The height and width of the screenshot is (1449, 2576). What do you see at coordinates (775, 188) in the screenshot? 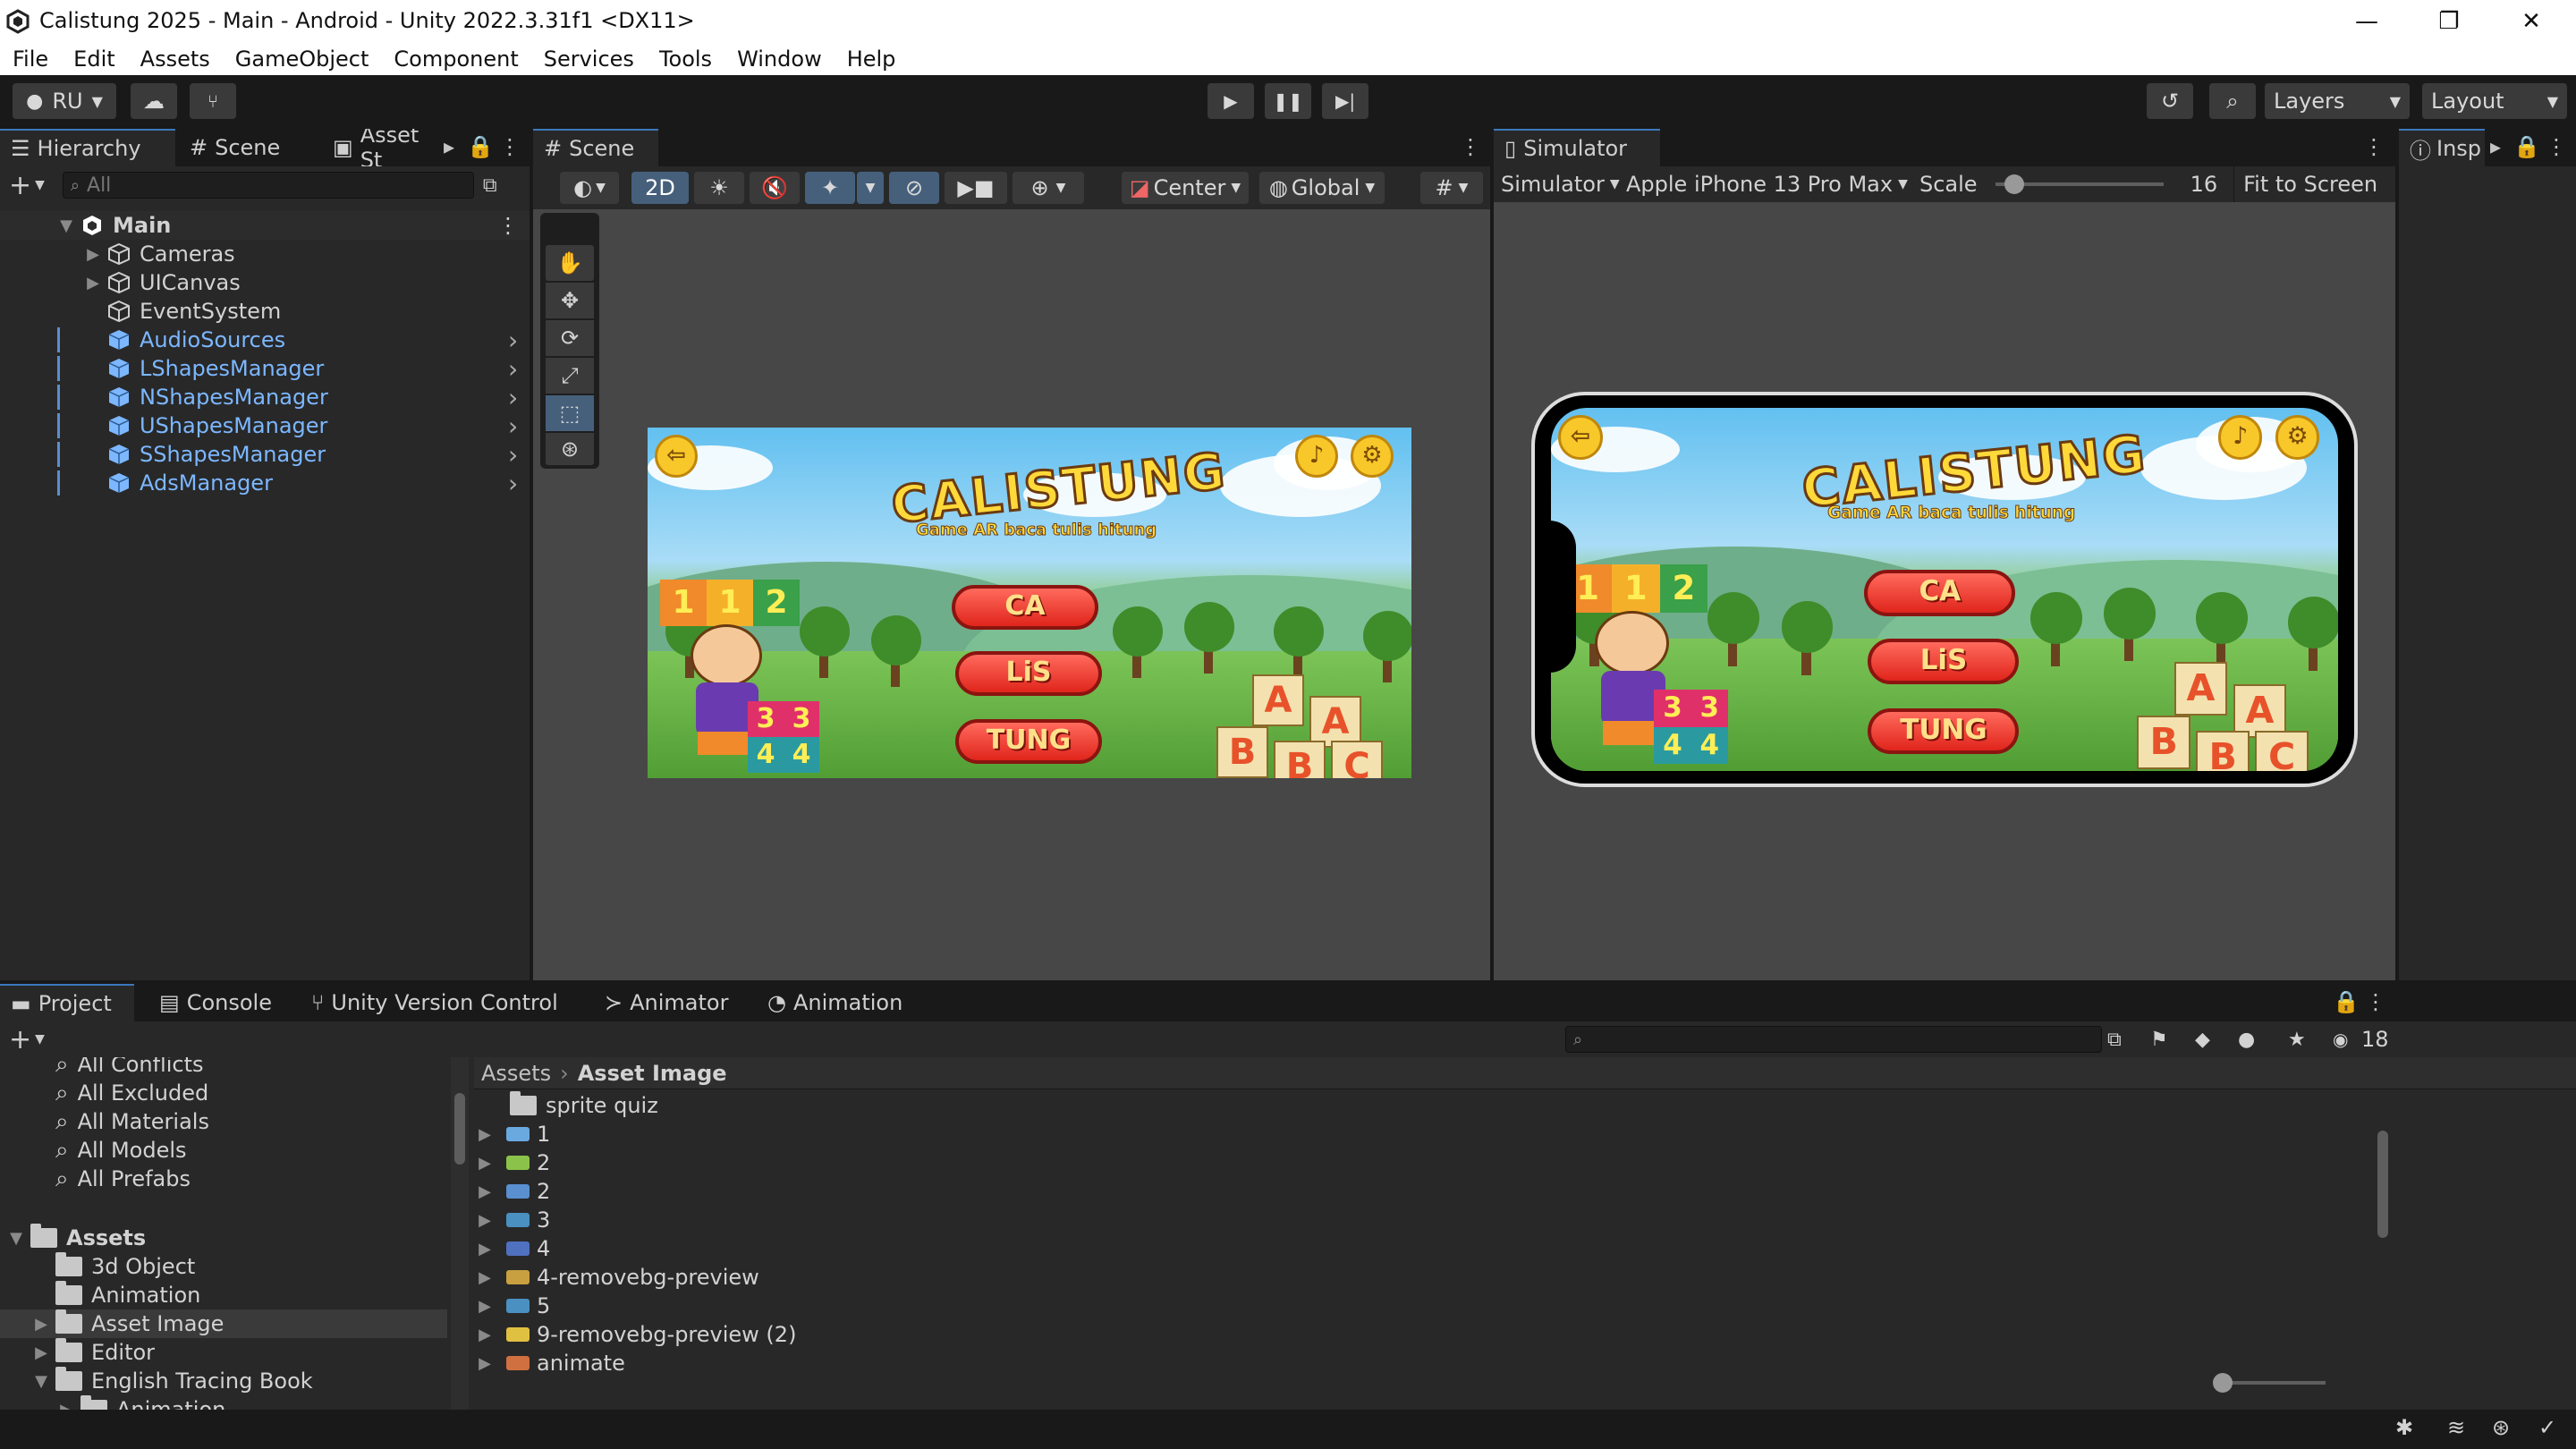
I see `audio-toggle: 🔇` at bounding box center [775, 188].